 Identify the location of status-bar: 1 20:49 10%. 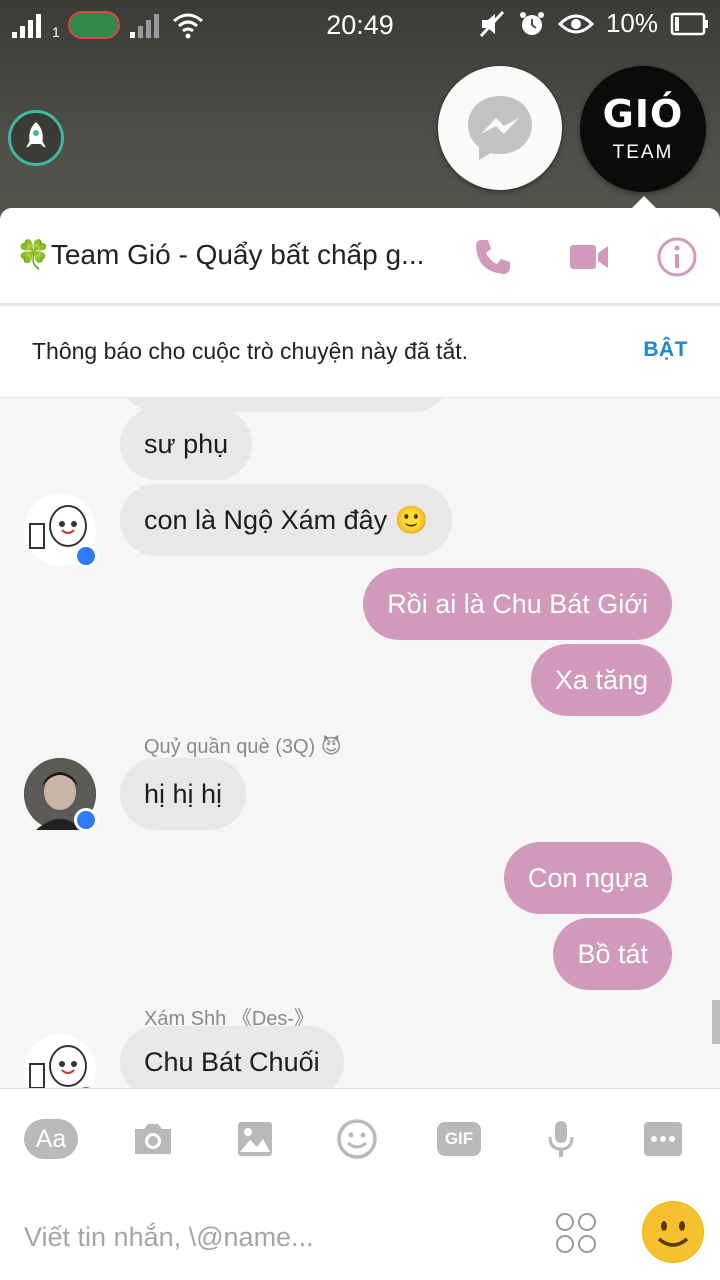
(360, 26).